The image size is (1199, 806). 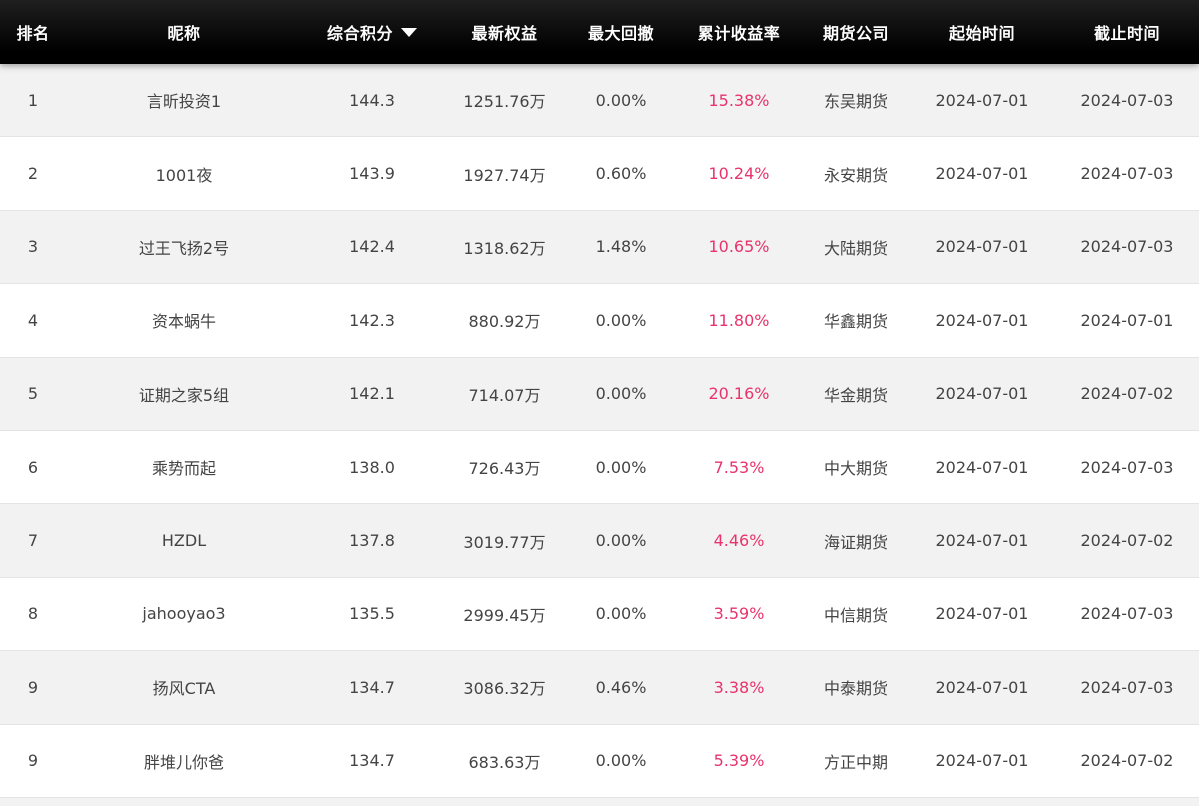 What do you see at coordinates (739, 761) in the screenshot?
I see `cum-return-cell: 5.39%` at bounding box center [739, 761].